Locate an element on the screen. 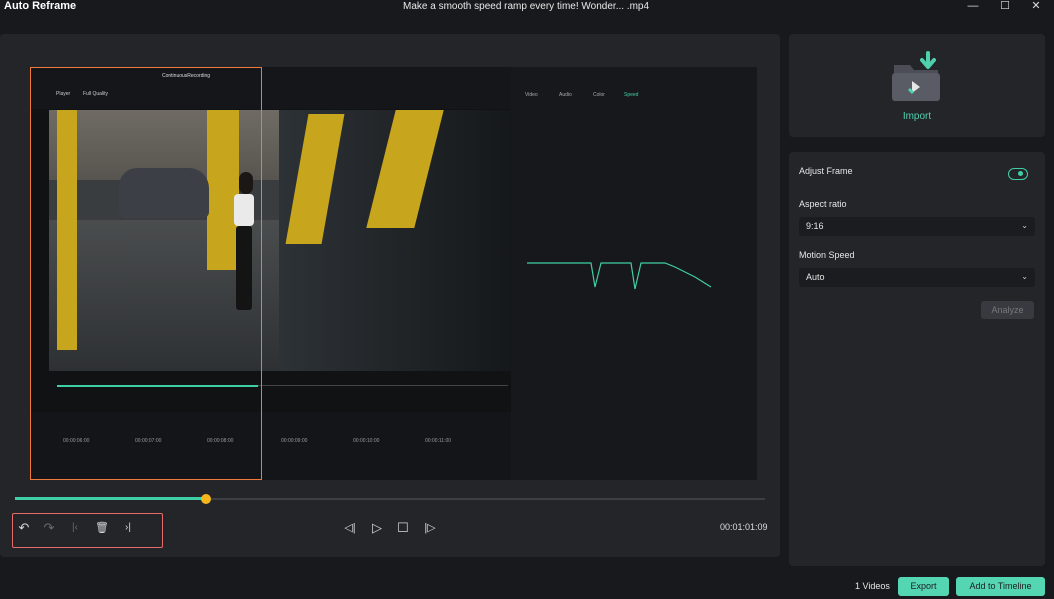 The width and height of the screenshot is (1054, 599). play-icon: ▷ is located at coordinates (377, 528).